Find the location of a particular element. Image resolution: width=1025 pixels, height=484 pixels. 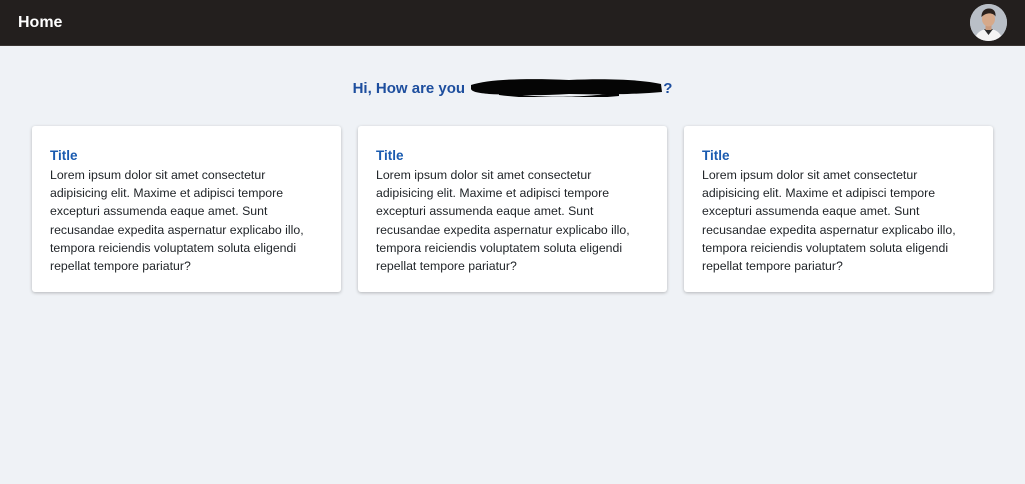

nav-home-title: Home is located at coordinates (40, 23).